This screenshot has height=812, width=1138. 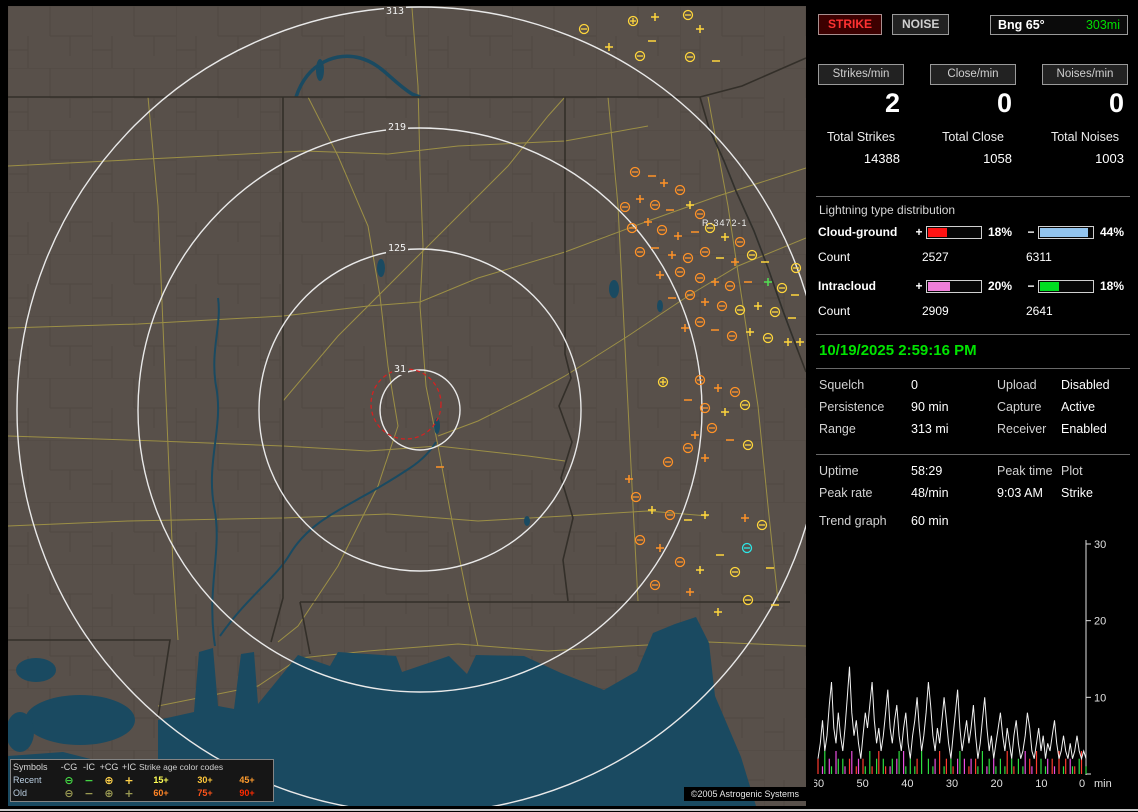 I want to click on legend-age-value: 45+, so click(x=247, y=780).